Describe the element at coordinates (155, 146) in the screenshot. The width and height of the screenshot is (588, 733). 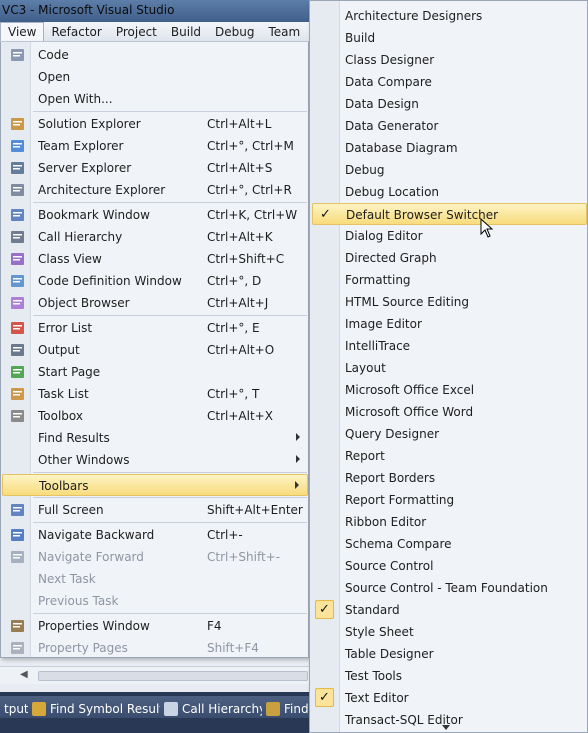
I see `view-menu-item-team-explorer: Team Explorer Ctrl+°, Ctrl+M` at that location.